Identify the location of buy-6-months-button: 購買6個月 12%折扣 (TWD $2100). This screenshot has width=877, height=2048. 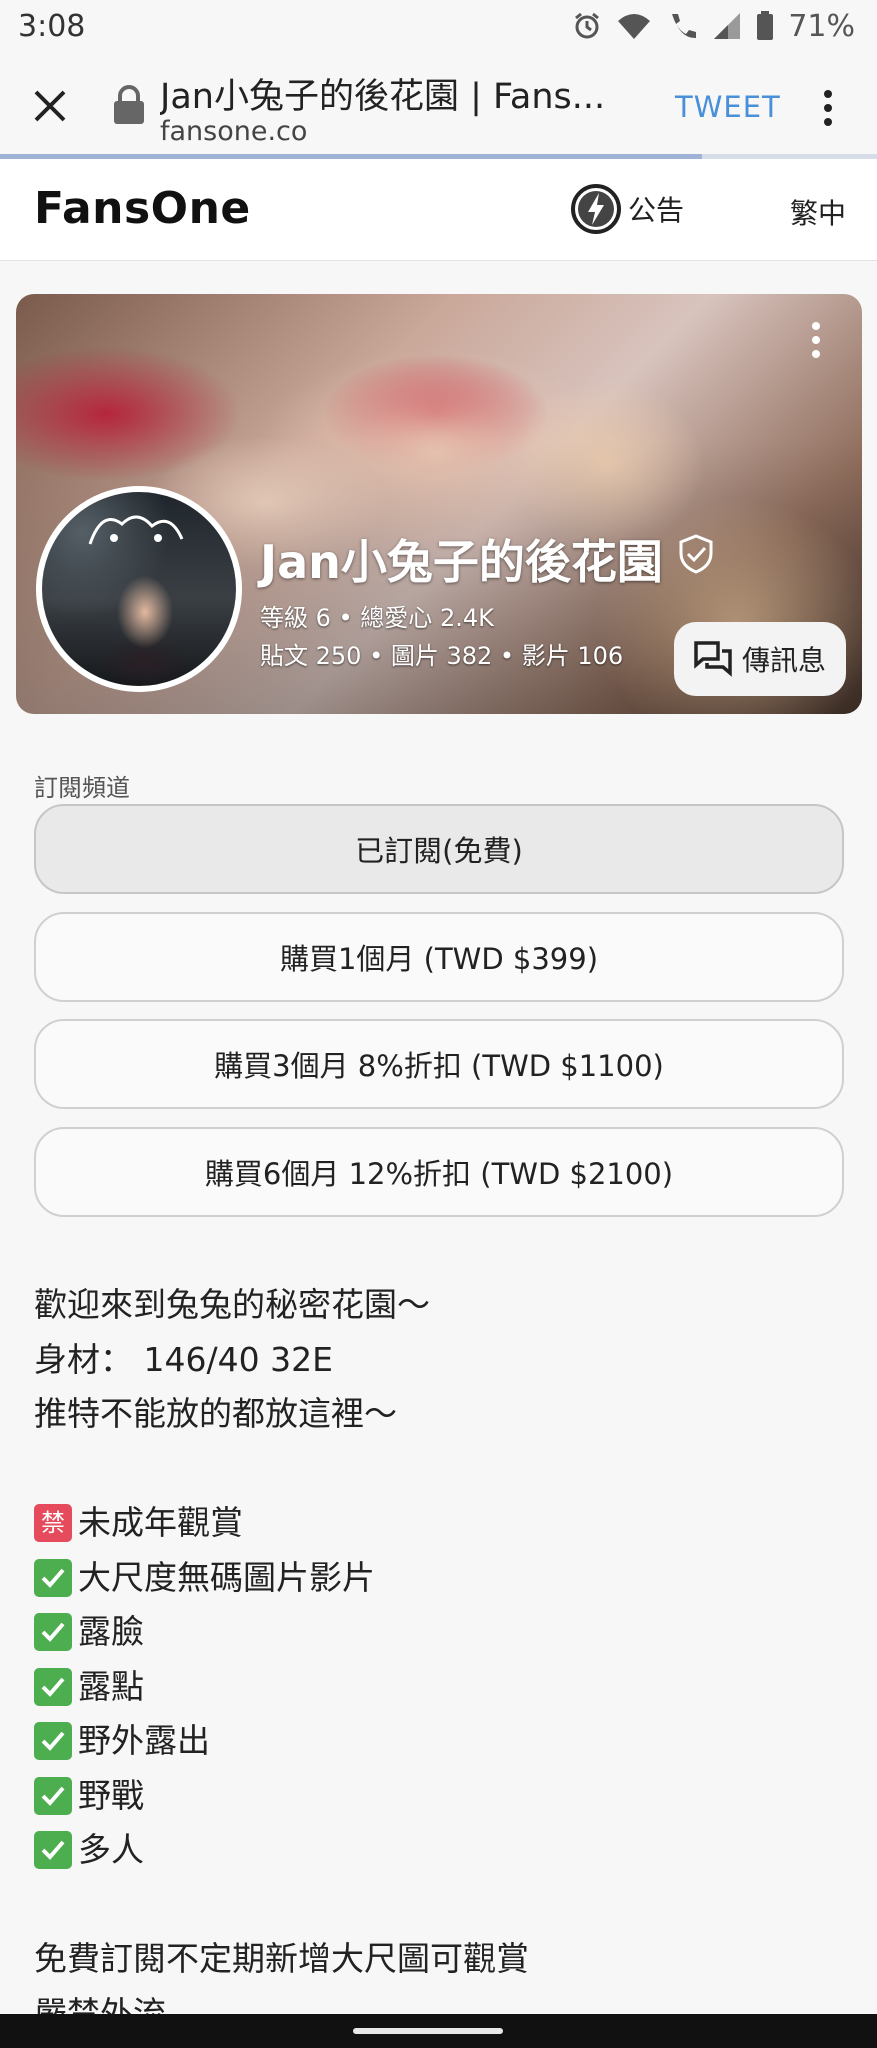
(439, 1172).